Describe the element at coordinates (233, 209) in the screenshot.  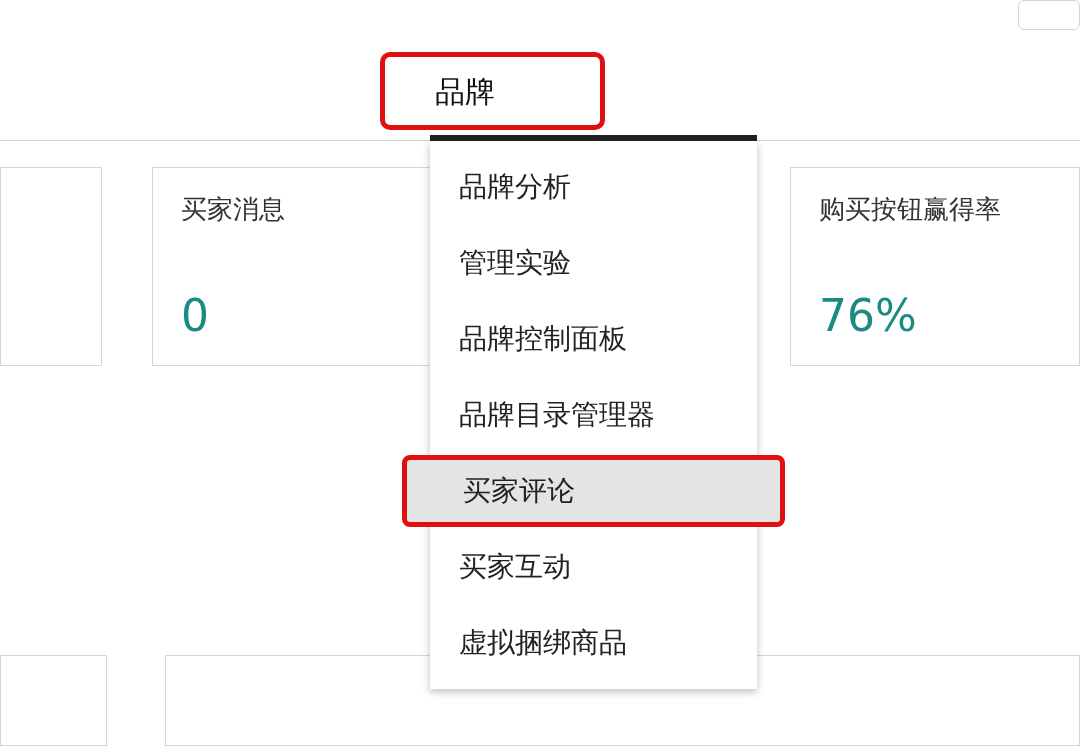
I see `card-title: 买家消息` at that location.